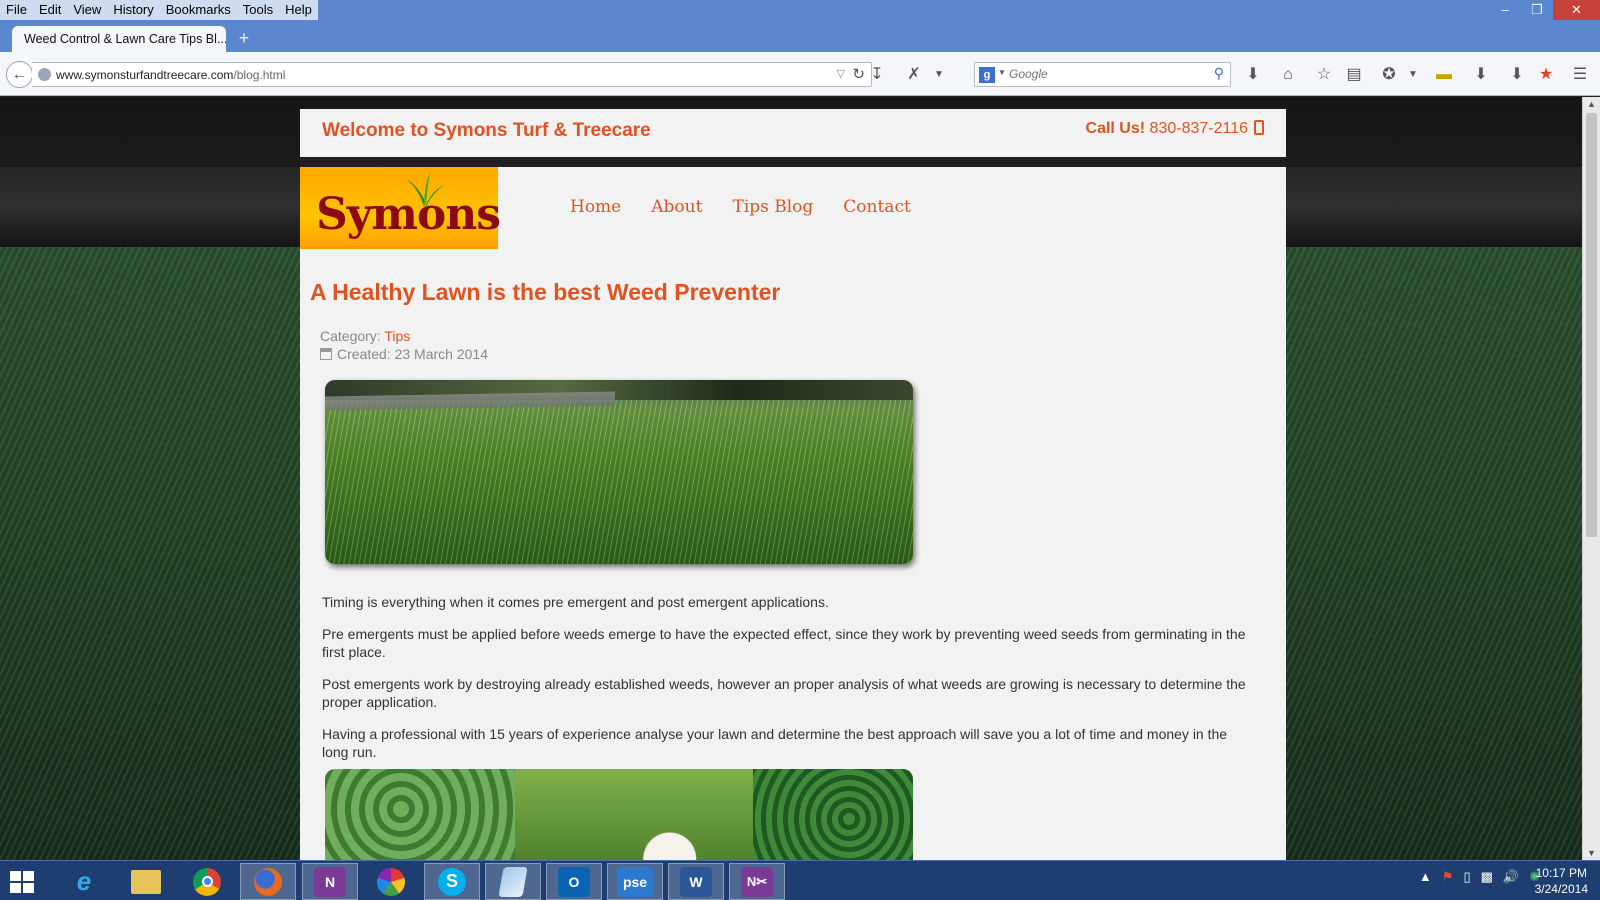  I want to click on page-scrollbar: ▲ ▼, so click(1591, 478).